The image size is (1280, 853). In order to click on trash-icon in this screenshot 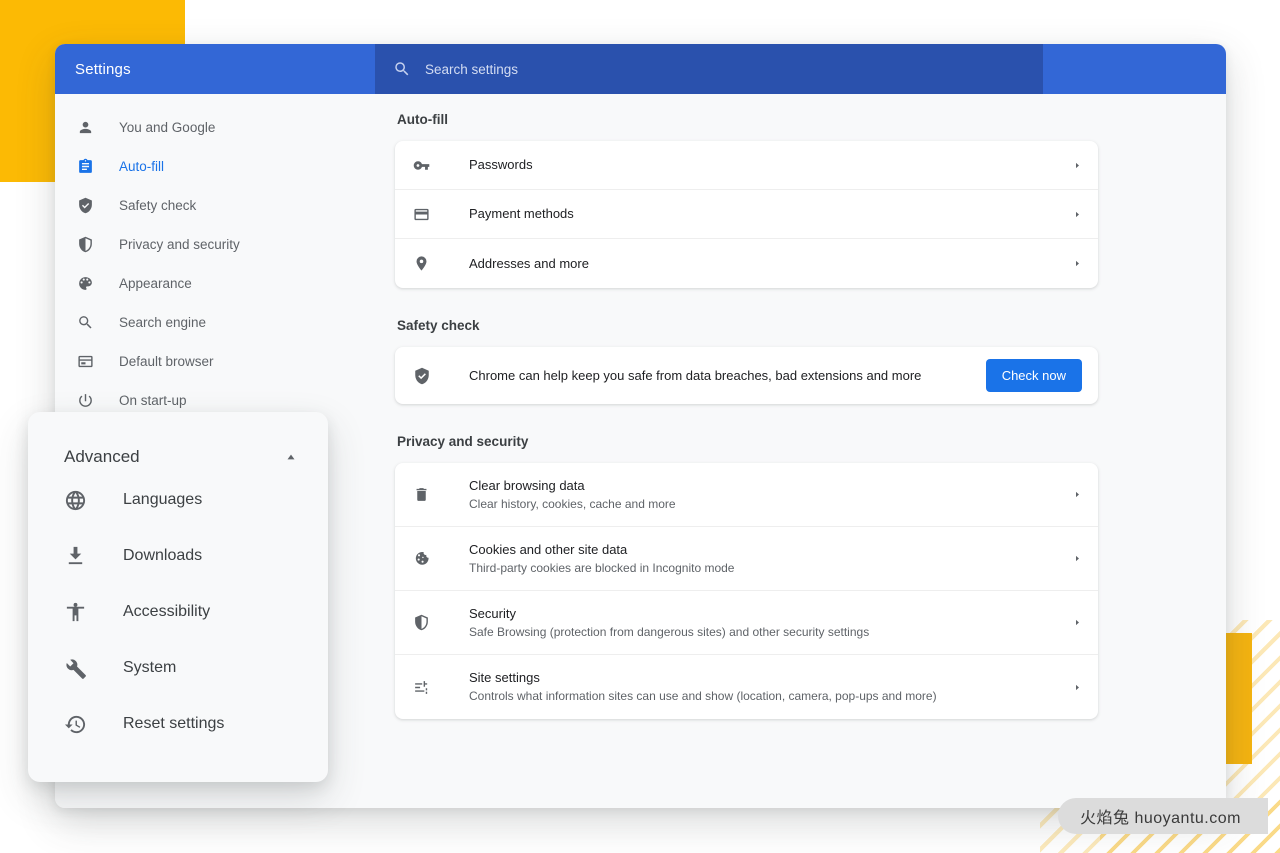, I will do `click(426, 494)`.